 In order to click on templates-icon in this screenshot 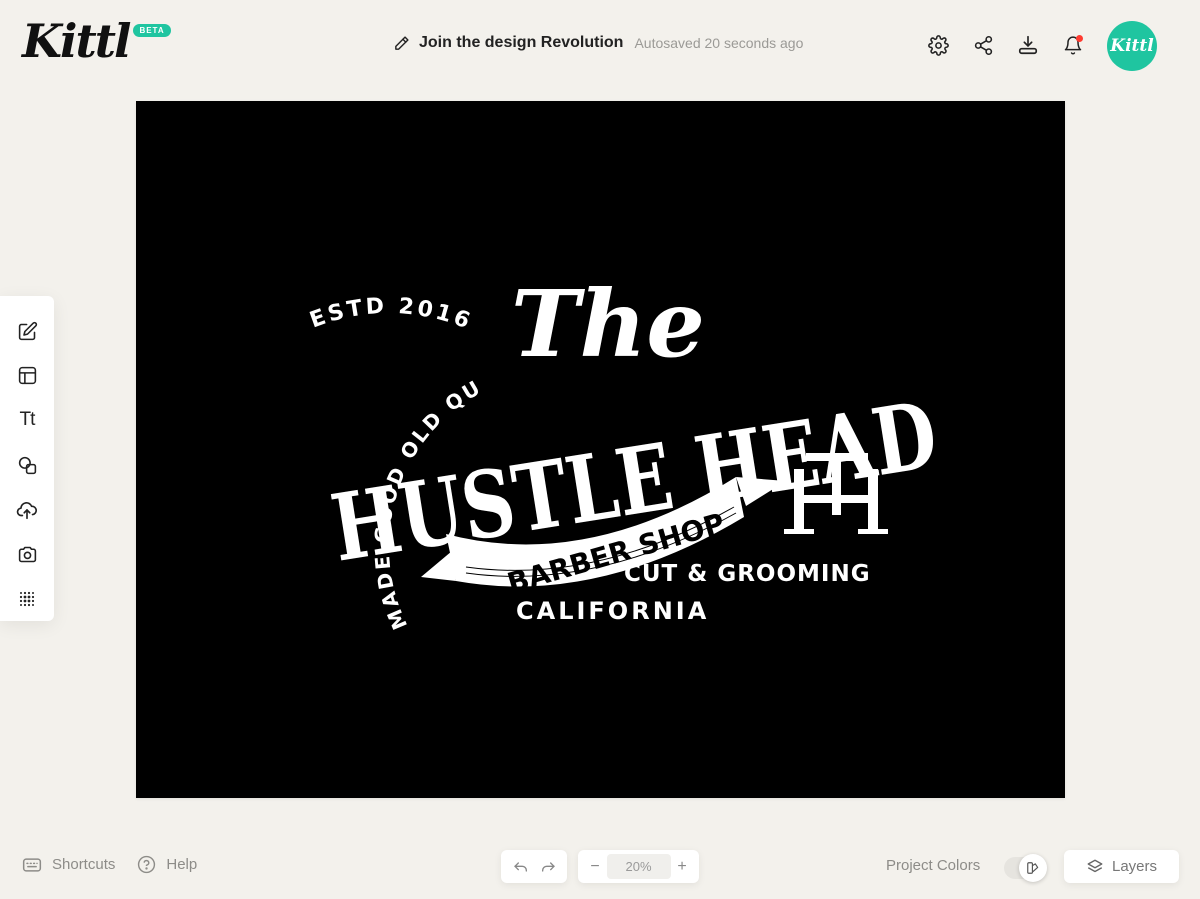, I will do `click(27, 376)`.